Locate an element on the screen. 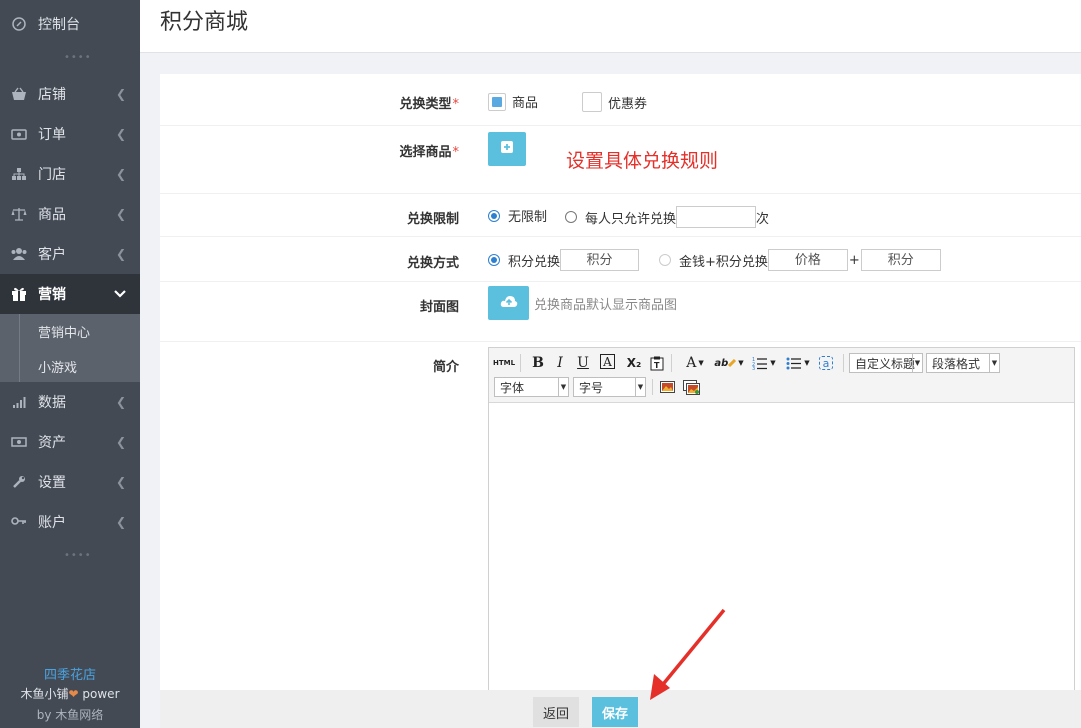  sidebar-item-label: 资产 is located at coordinates (52, 443).